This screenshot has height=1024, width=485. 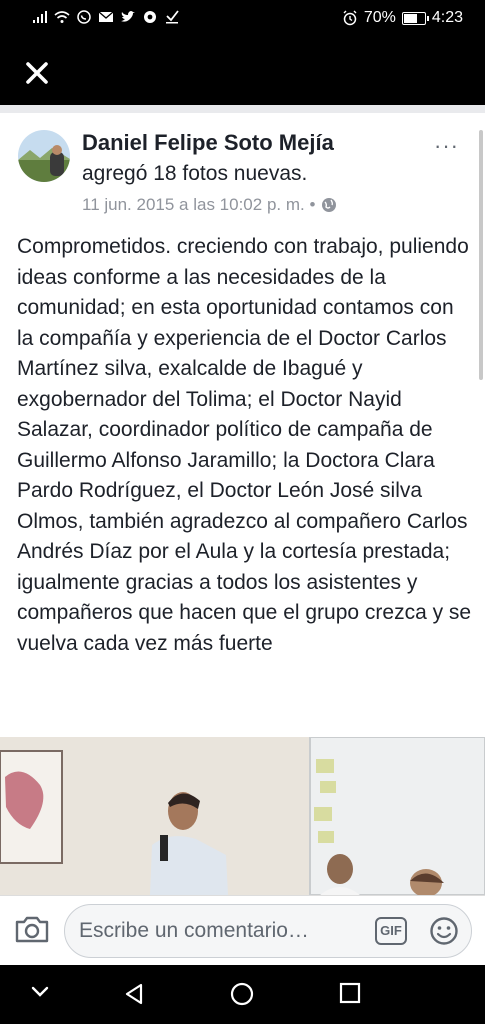 I want to click on post-meta: 11 jun. 2015 a las 10:02 p. m. •, so click(x=209, y=205).